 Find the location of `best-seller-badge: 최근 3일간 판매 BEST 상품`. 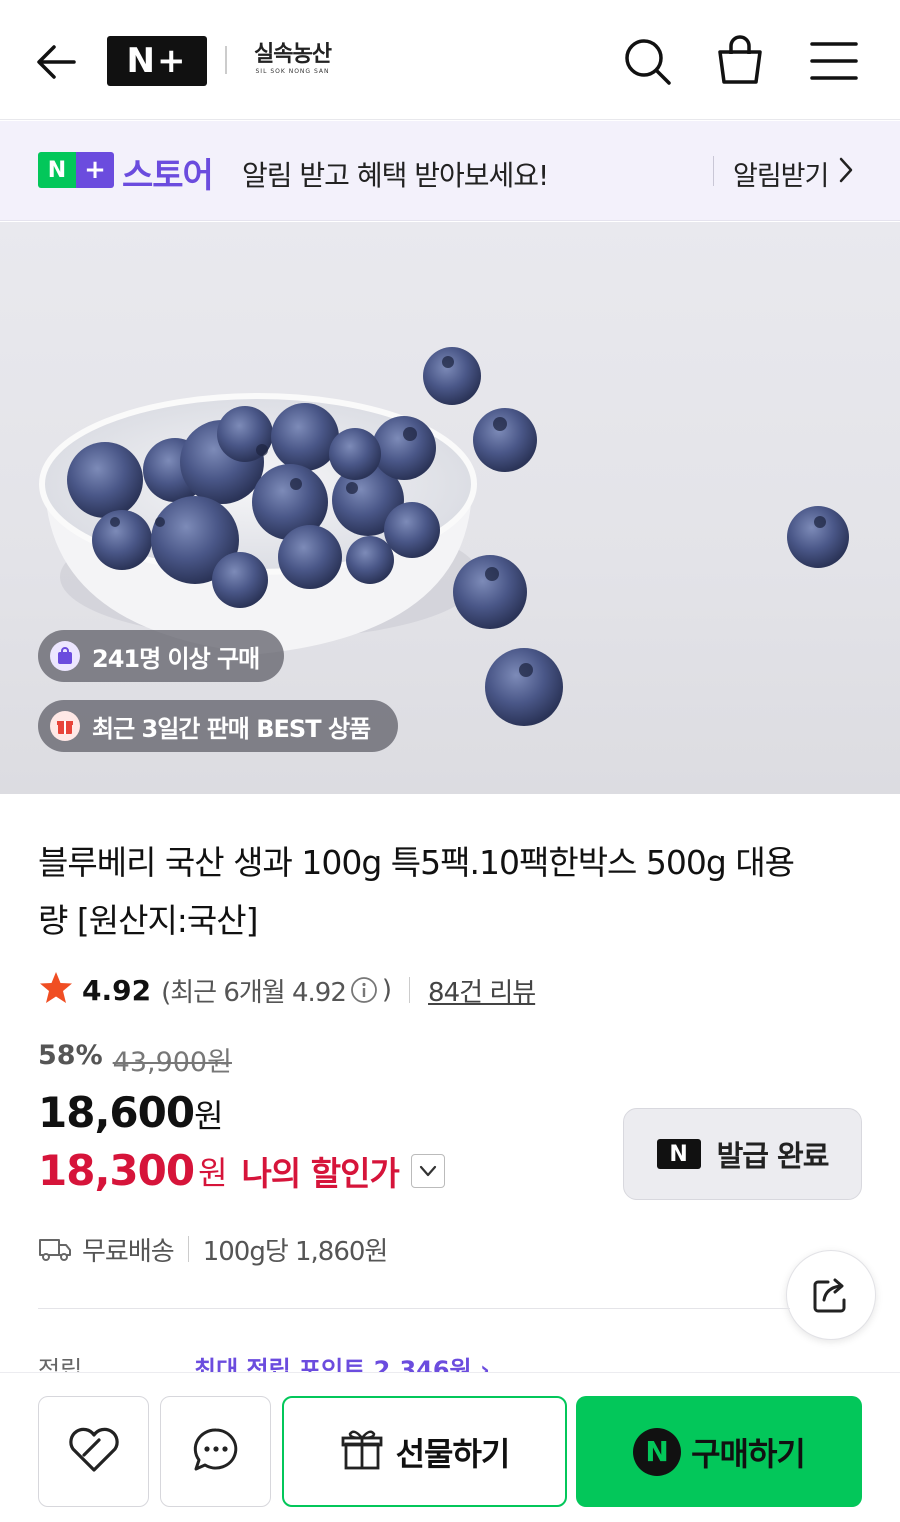

best-seller-badge: 최근 3일간 판매 BEST 상품 is located at coordinates (218, 726).